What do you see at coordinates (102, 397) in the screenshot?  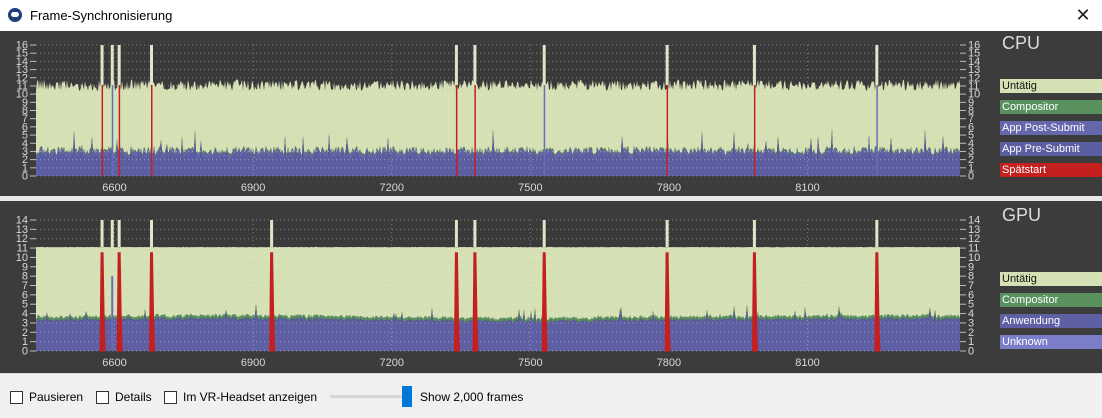 I see `details-checkbox-box` at bounding box center [102, 397].